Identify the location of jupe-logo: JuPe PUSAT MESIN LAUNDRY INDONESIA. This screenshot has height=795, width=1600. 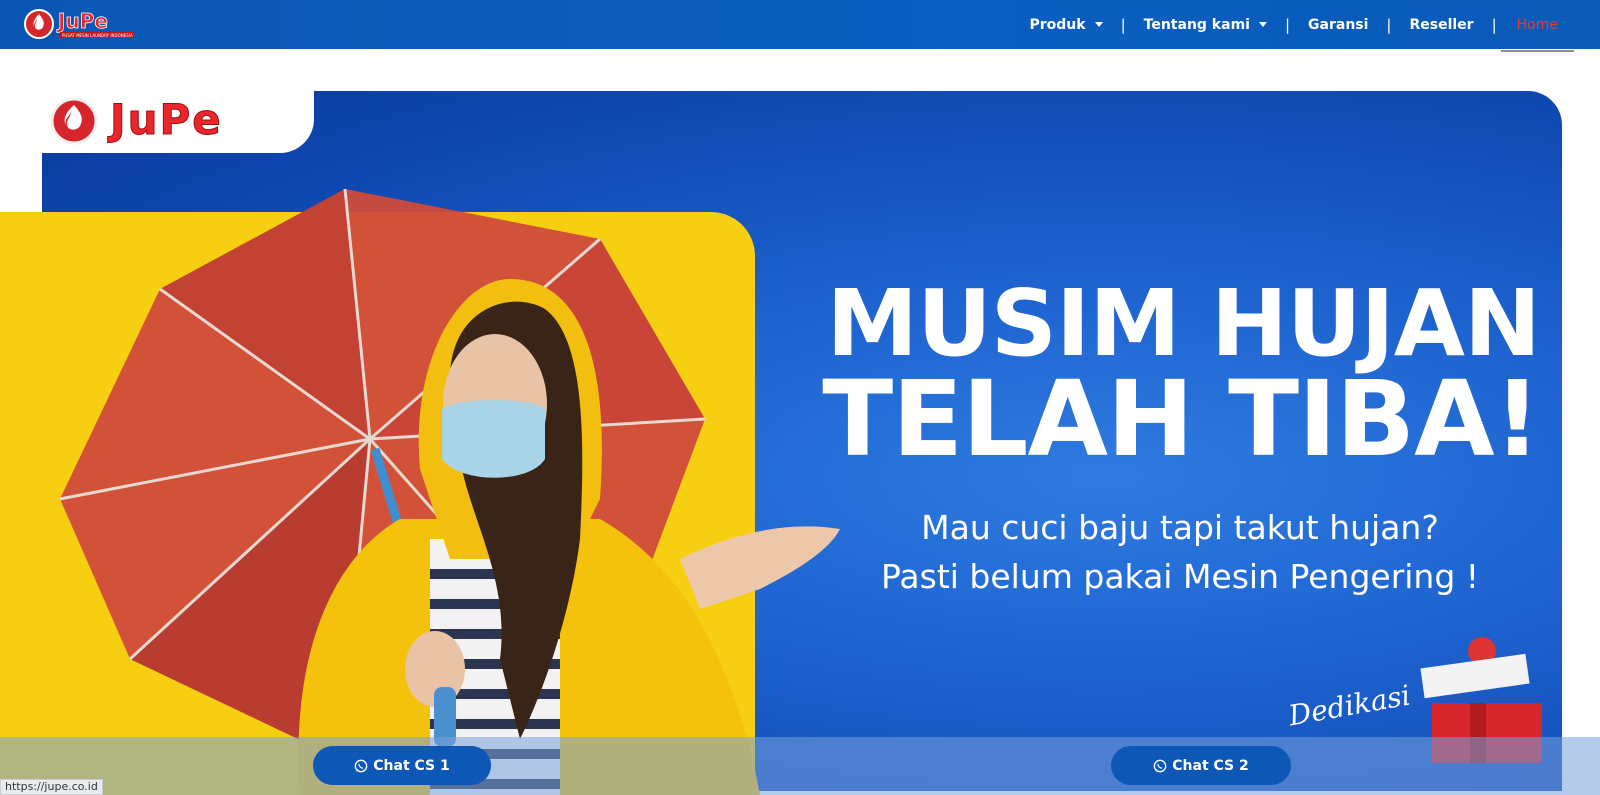
(82, 24).